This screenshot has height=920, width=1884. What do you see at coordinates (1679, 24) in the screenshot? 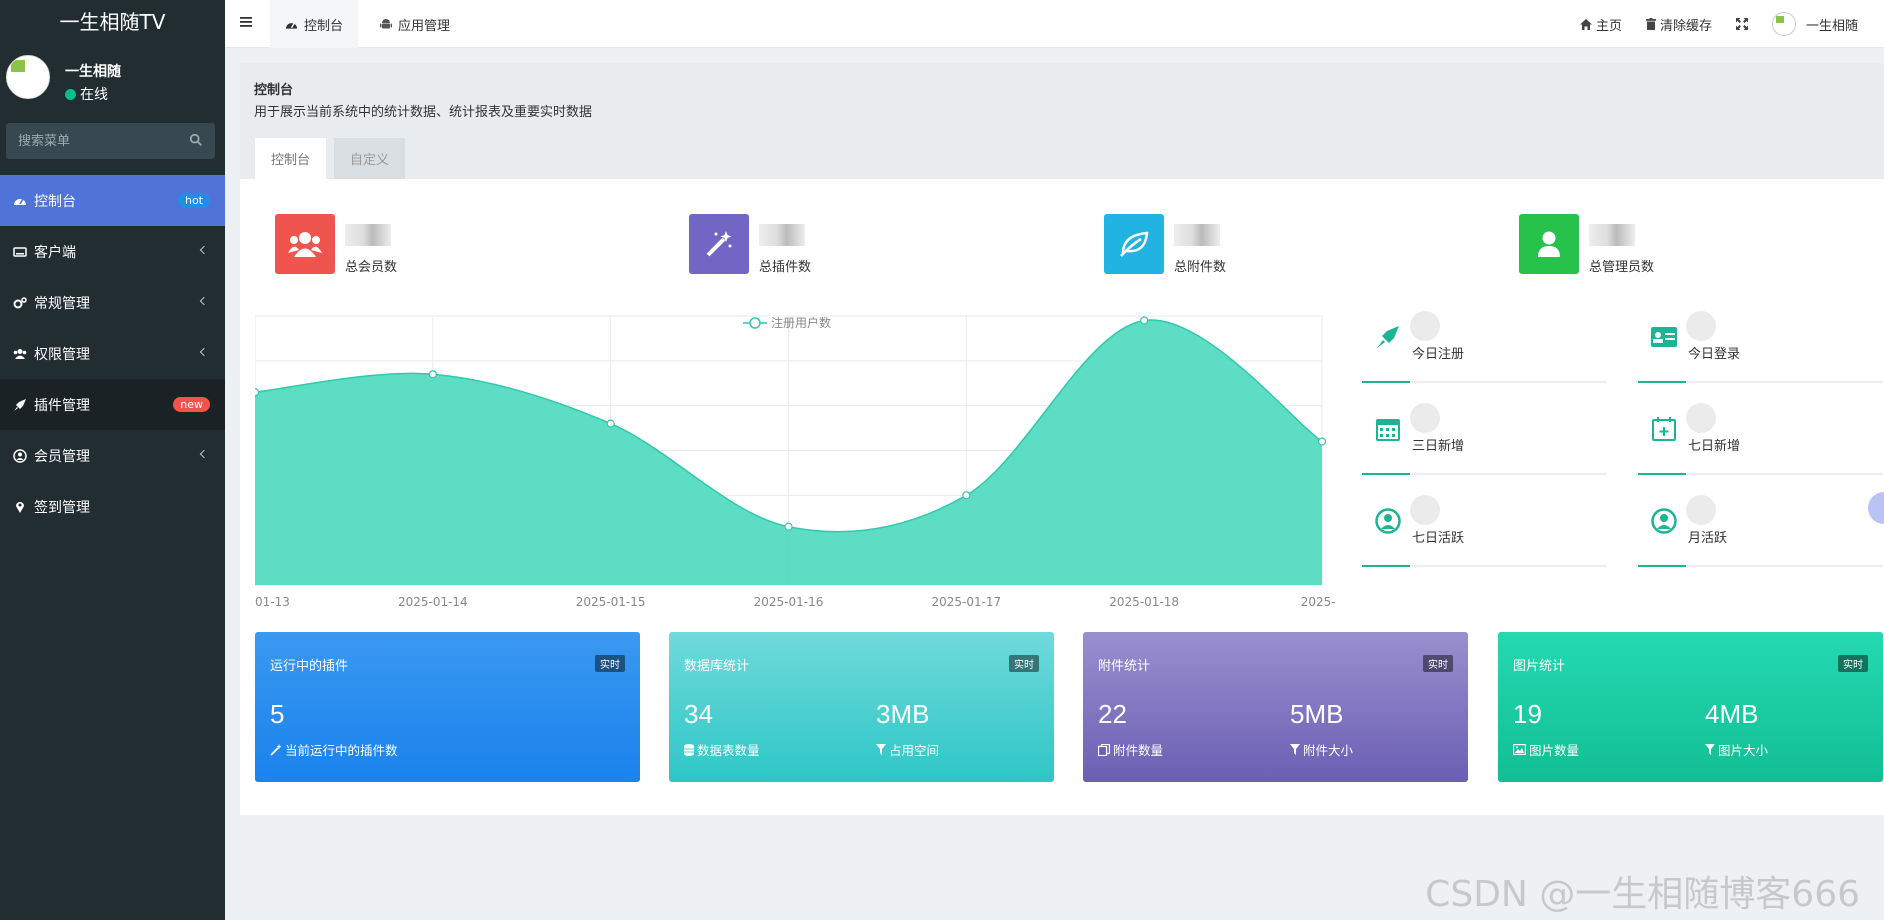
I see `clear-cache-button: 清除缓存` at bounding box center [1679, 24].